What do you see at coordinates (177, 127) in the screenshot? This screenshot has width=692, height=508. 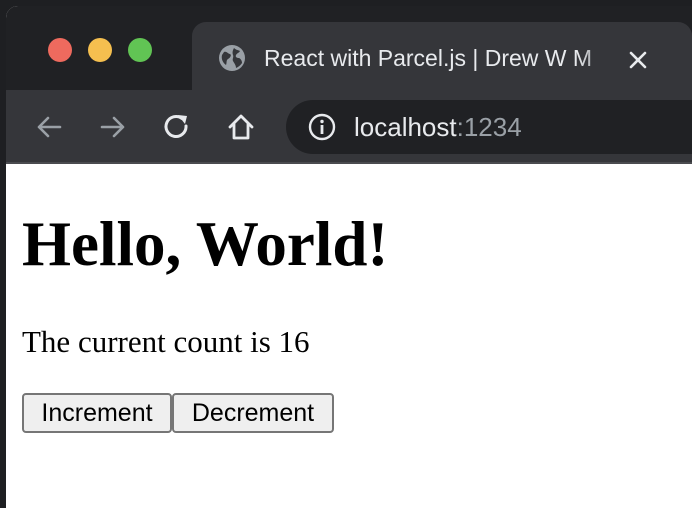 I see `reload-icon` at bounding box center [177, 127].